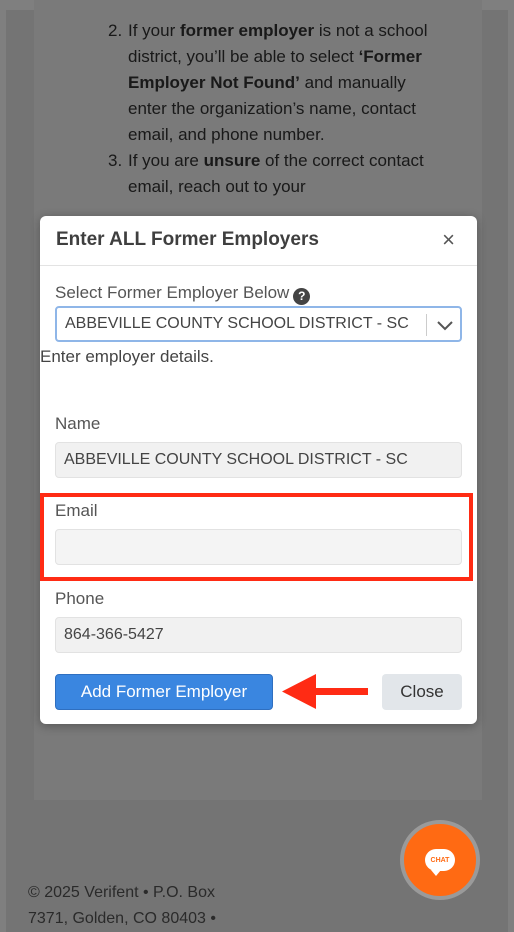 This screenshot has height=932, width=514. I want to click on email-field, so click(258, 547).